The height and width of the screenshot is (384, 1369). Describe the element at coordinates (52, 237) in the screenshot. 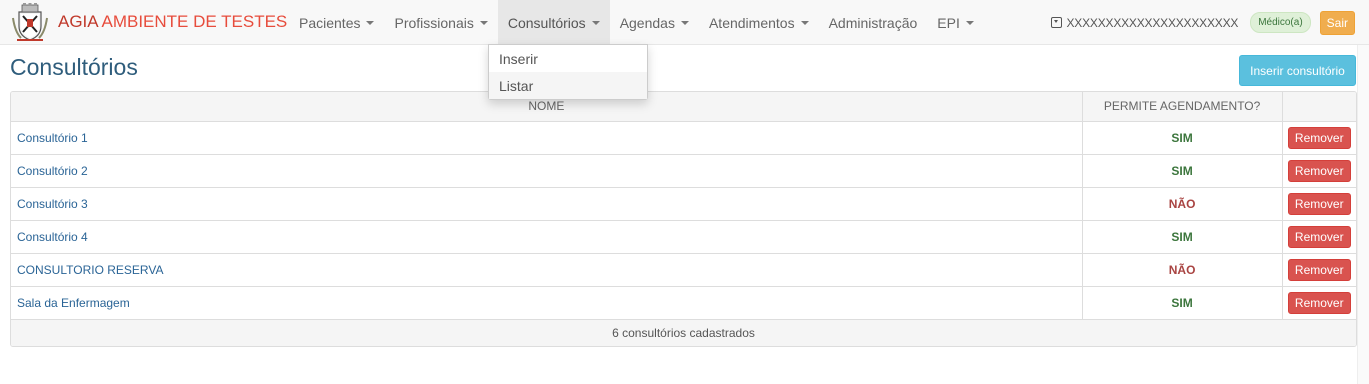

I see `consultorio-link: Consultório 4` at that location.